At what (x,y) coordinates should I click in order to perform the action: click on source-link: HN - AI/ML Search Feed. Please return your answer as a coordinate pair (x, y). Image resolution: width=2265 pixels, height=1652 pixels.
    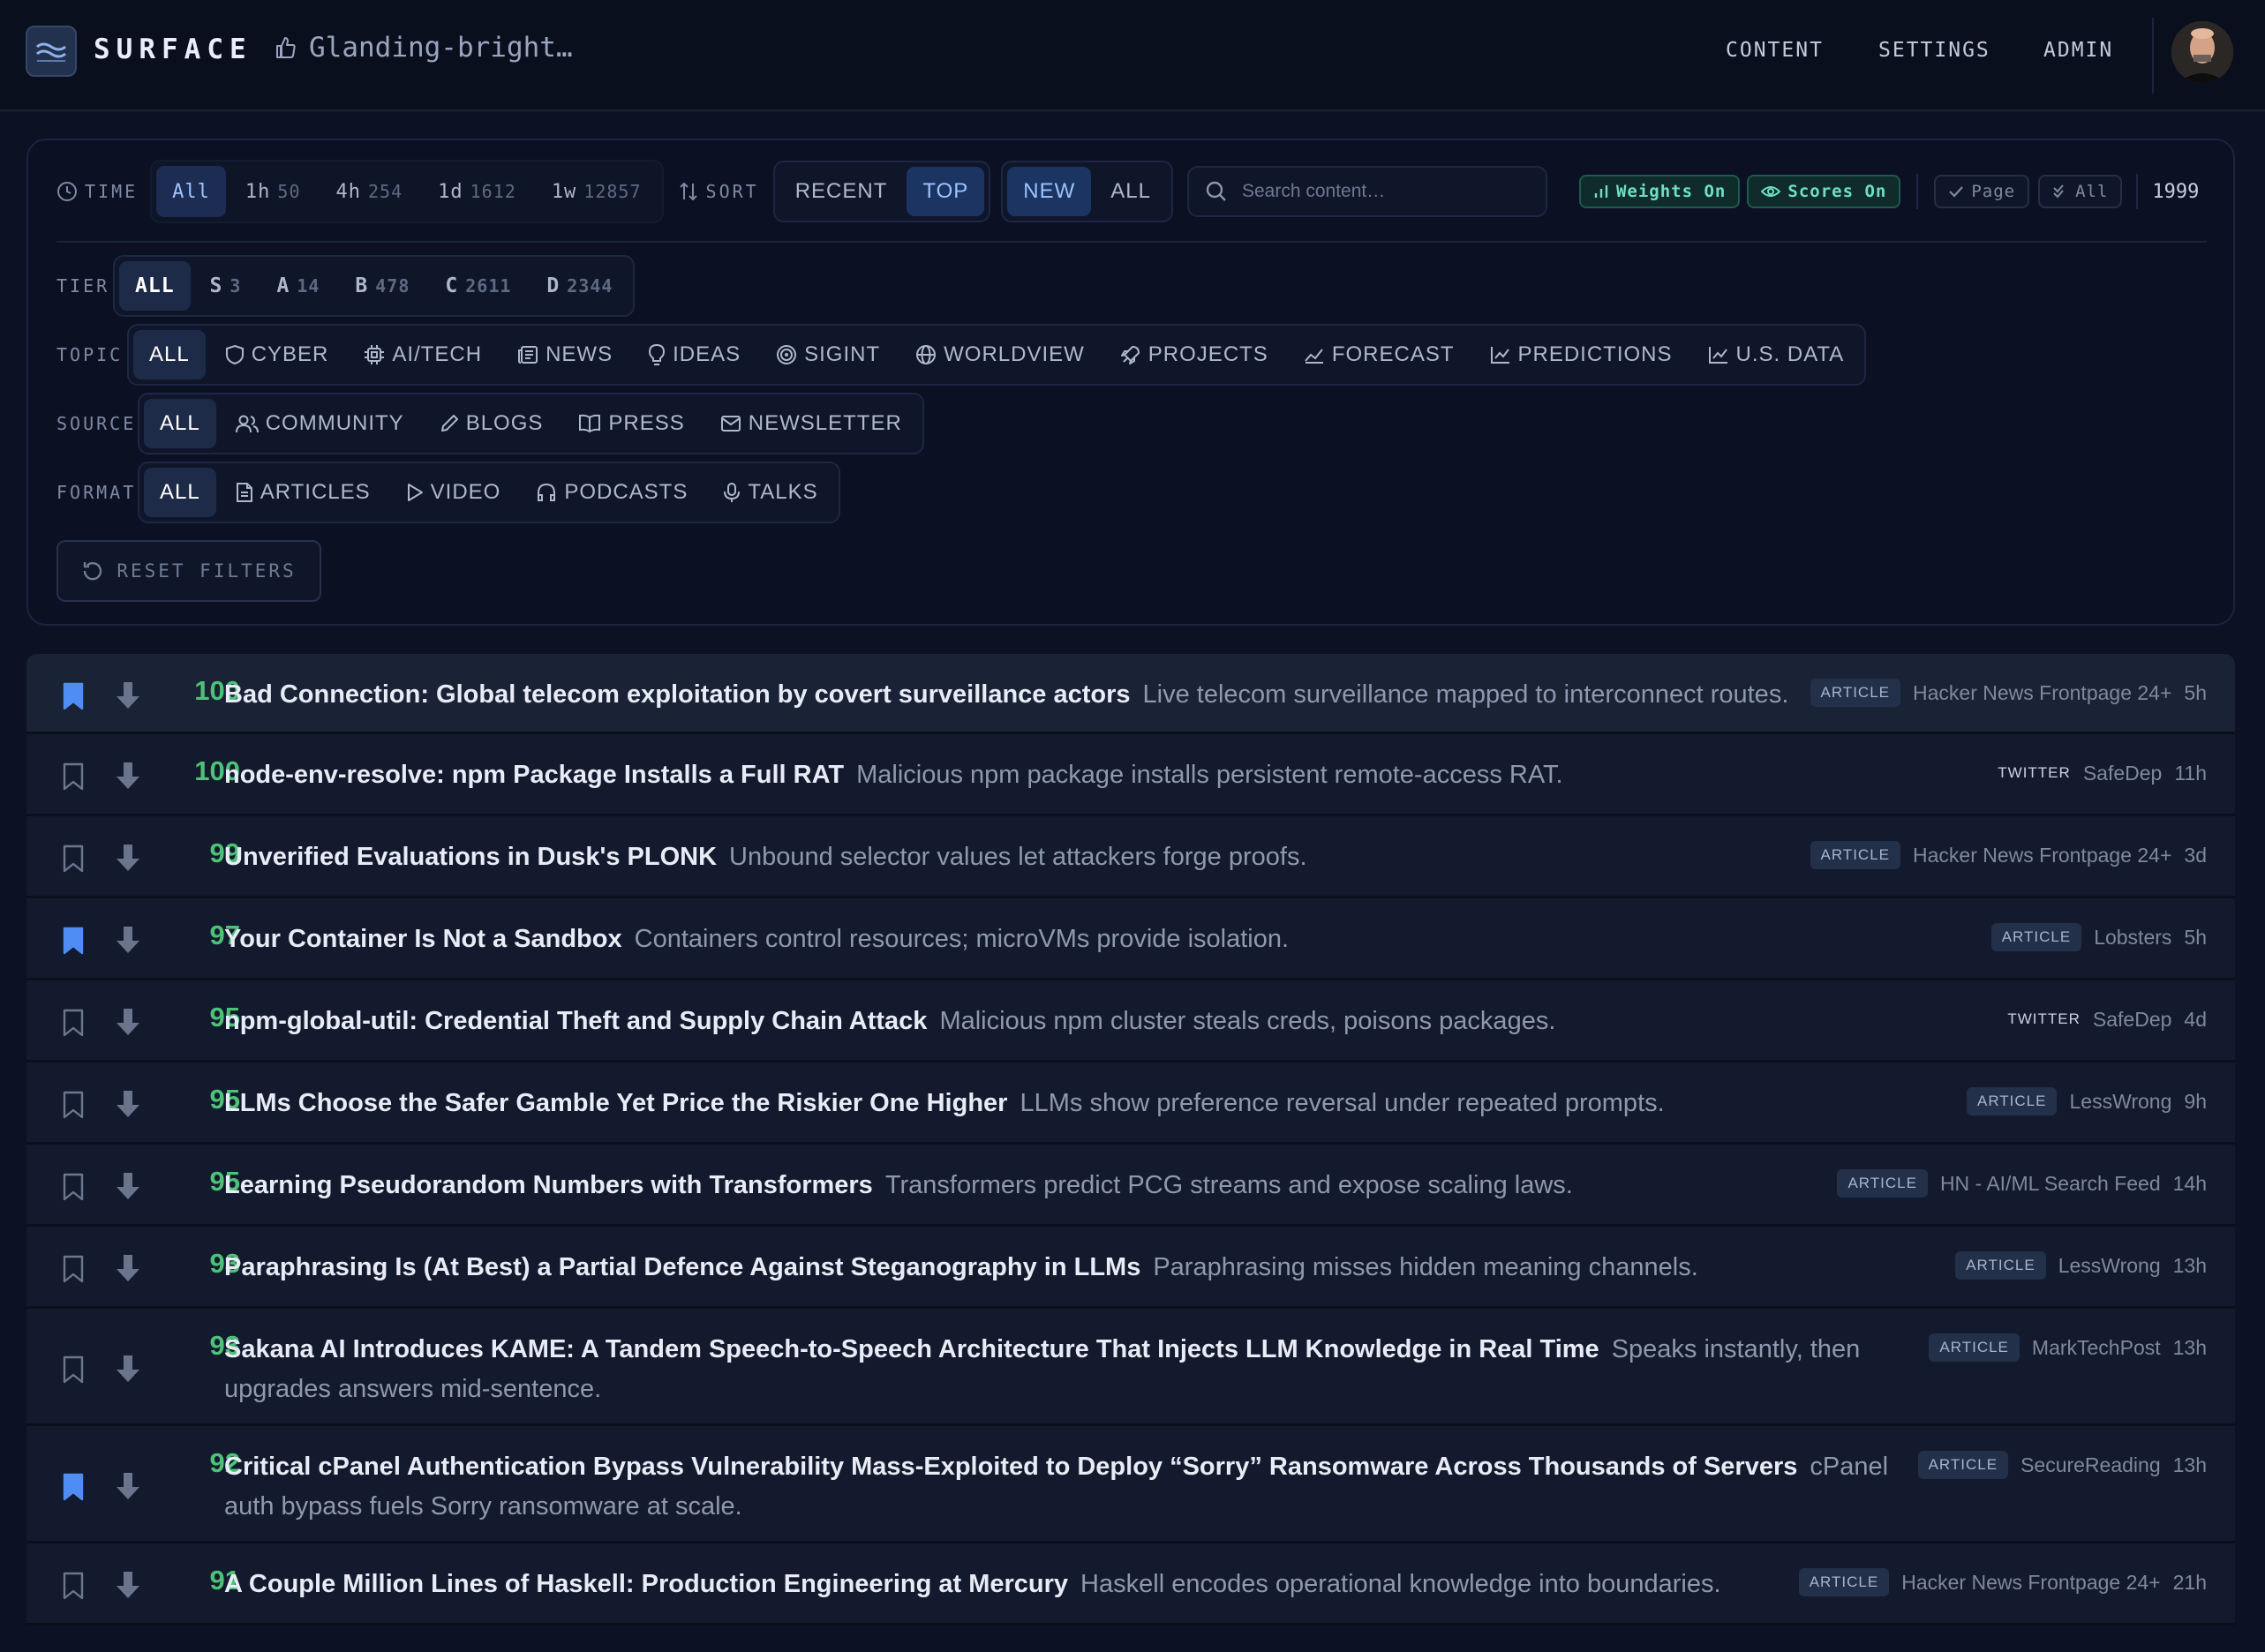
    Looking at the image, I should click on (2050, 1184).